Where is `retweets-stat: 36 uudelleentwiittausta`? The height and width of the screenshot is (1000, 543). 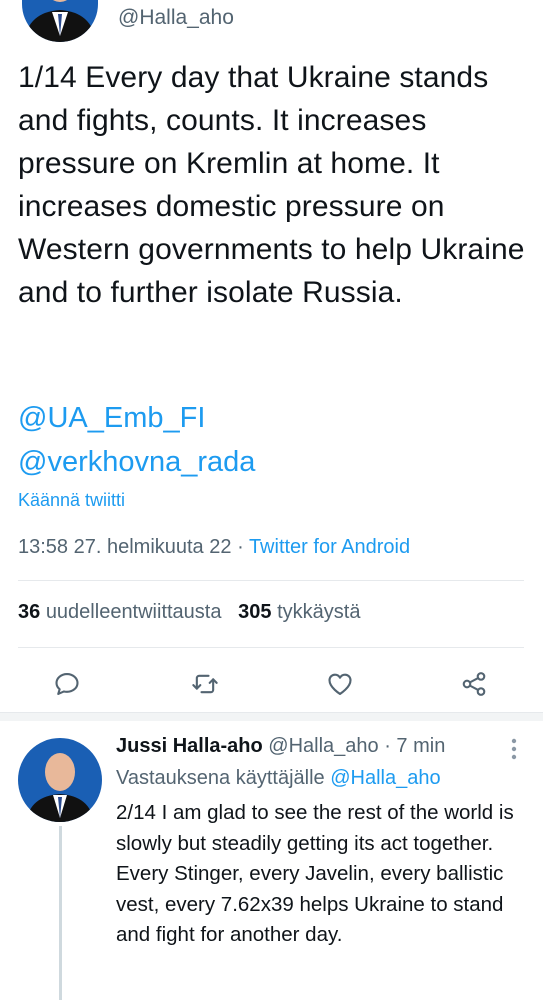 retweets-stat: 36 uudelleentwiittausta is located at coordinates (120, 612).